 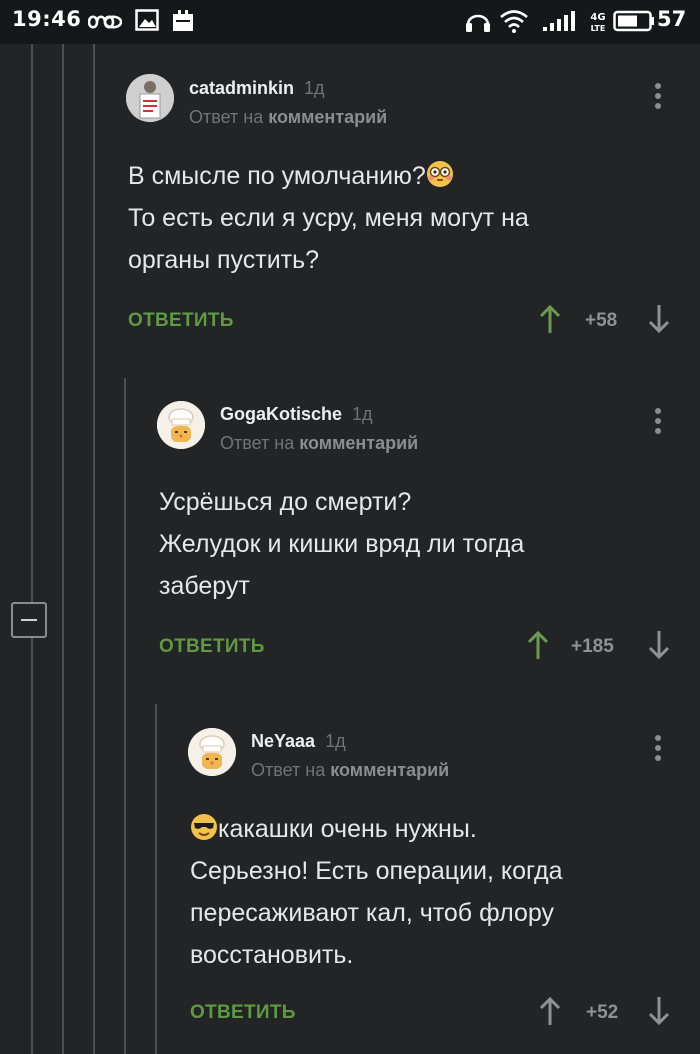 I want to click on image-icon, so click(x=147, y=20).